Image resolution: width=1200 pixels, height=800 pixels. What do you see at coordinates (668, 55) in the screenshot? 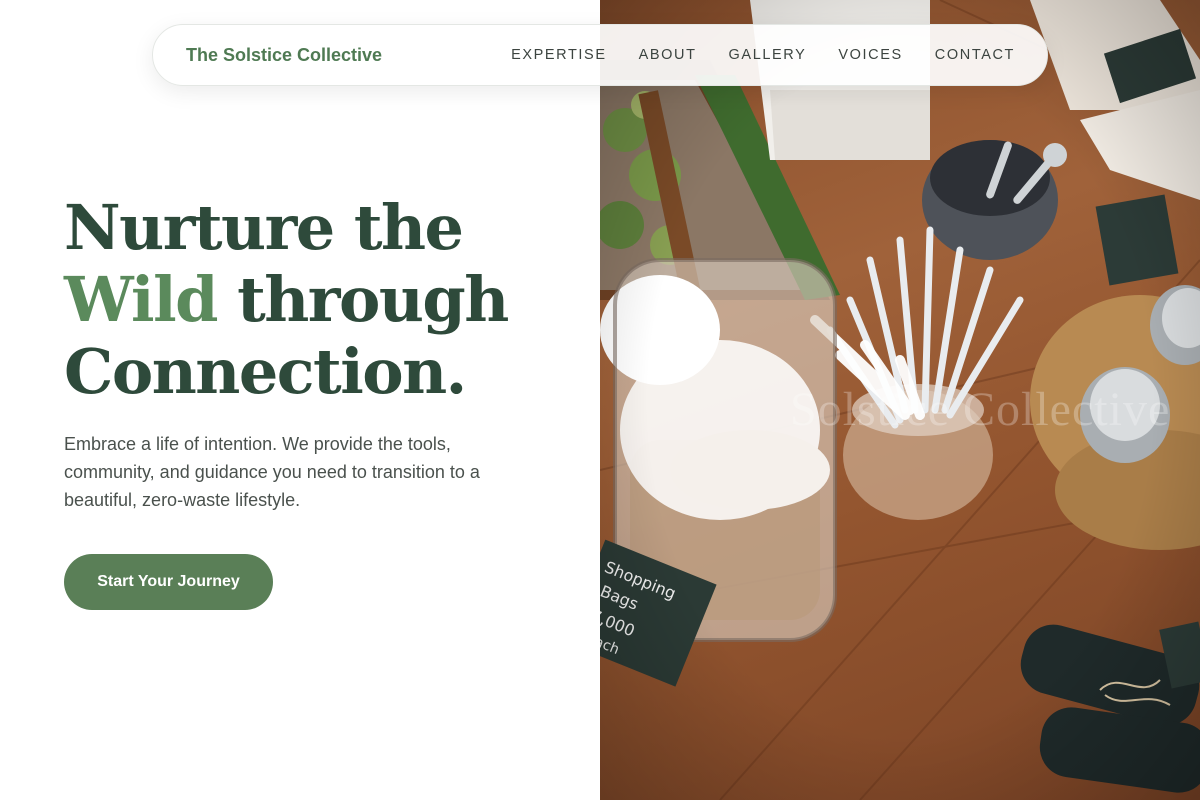
I see `nav-link-about: ABOUT` at bounding box center [668, 55].